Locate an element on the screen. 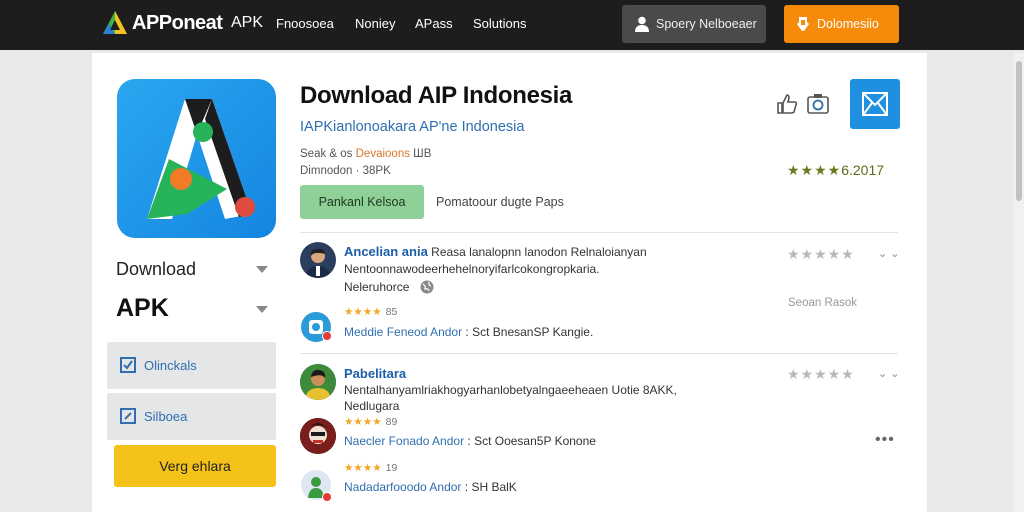 Image resolution: width=1024 pixels, height=512 pixels. user-icon is located at coordinates (642, 24).